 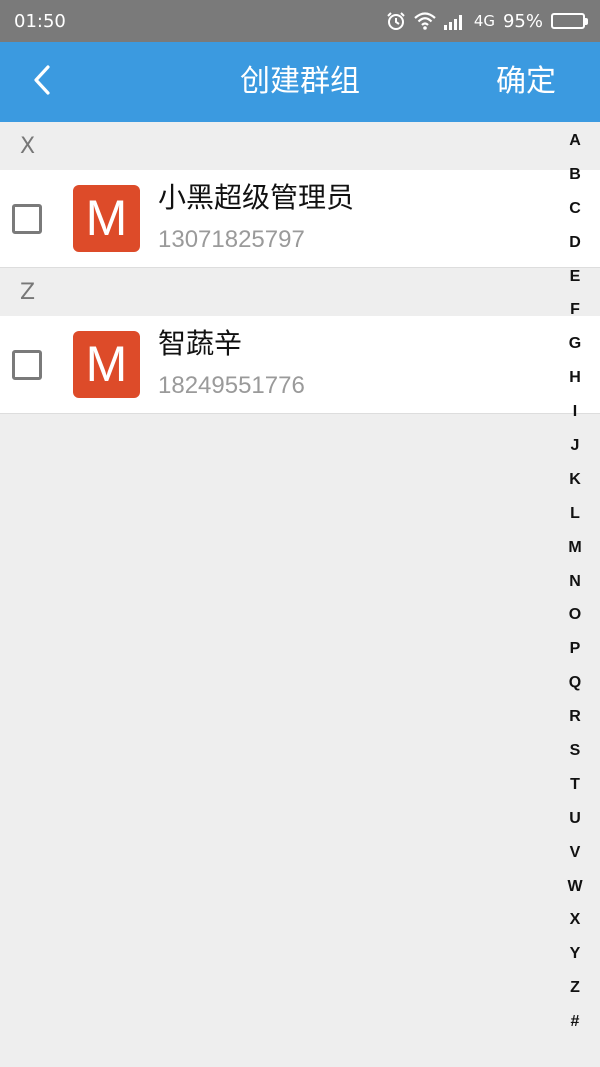 What do you see at coordinates (575, 954) in the screenshot?
I see `index-letter-y: Y` at bounding box center [575, 954].